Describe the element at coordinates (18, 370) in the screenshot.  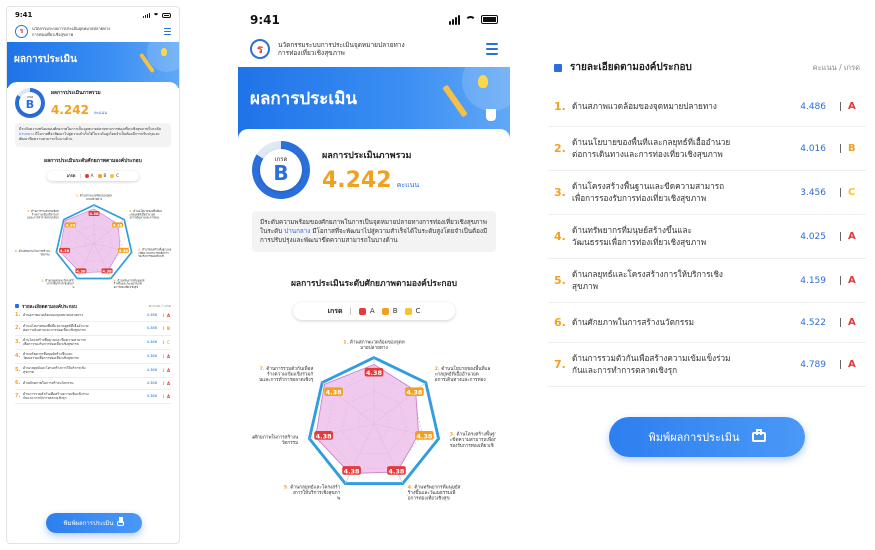
I see `detail-row-number: 5.` at that location.